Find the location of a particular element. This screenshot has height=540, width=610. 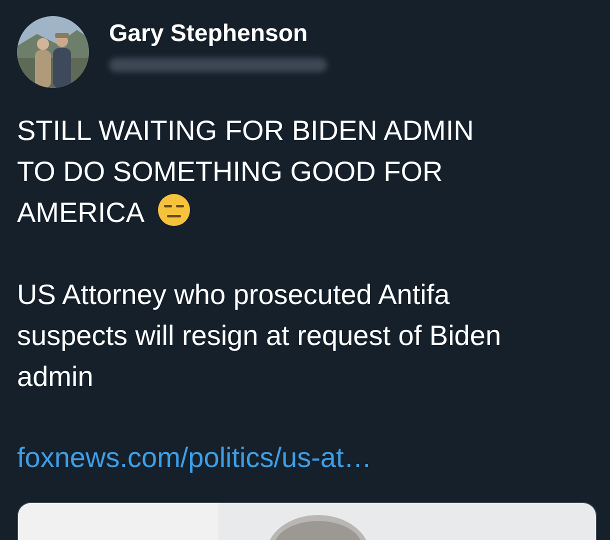

expressionless-face-icon is located at coordinates (173, 210).